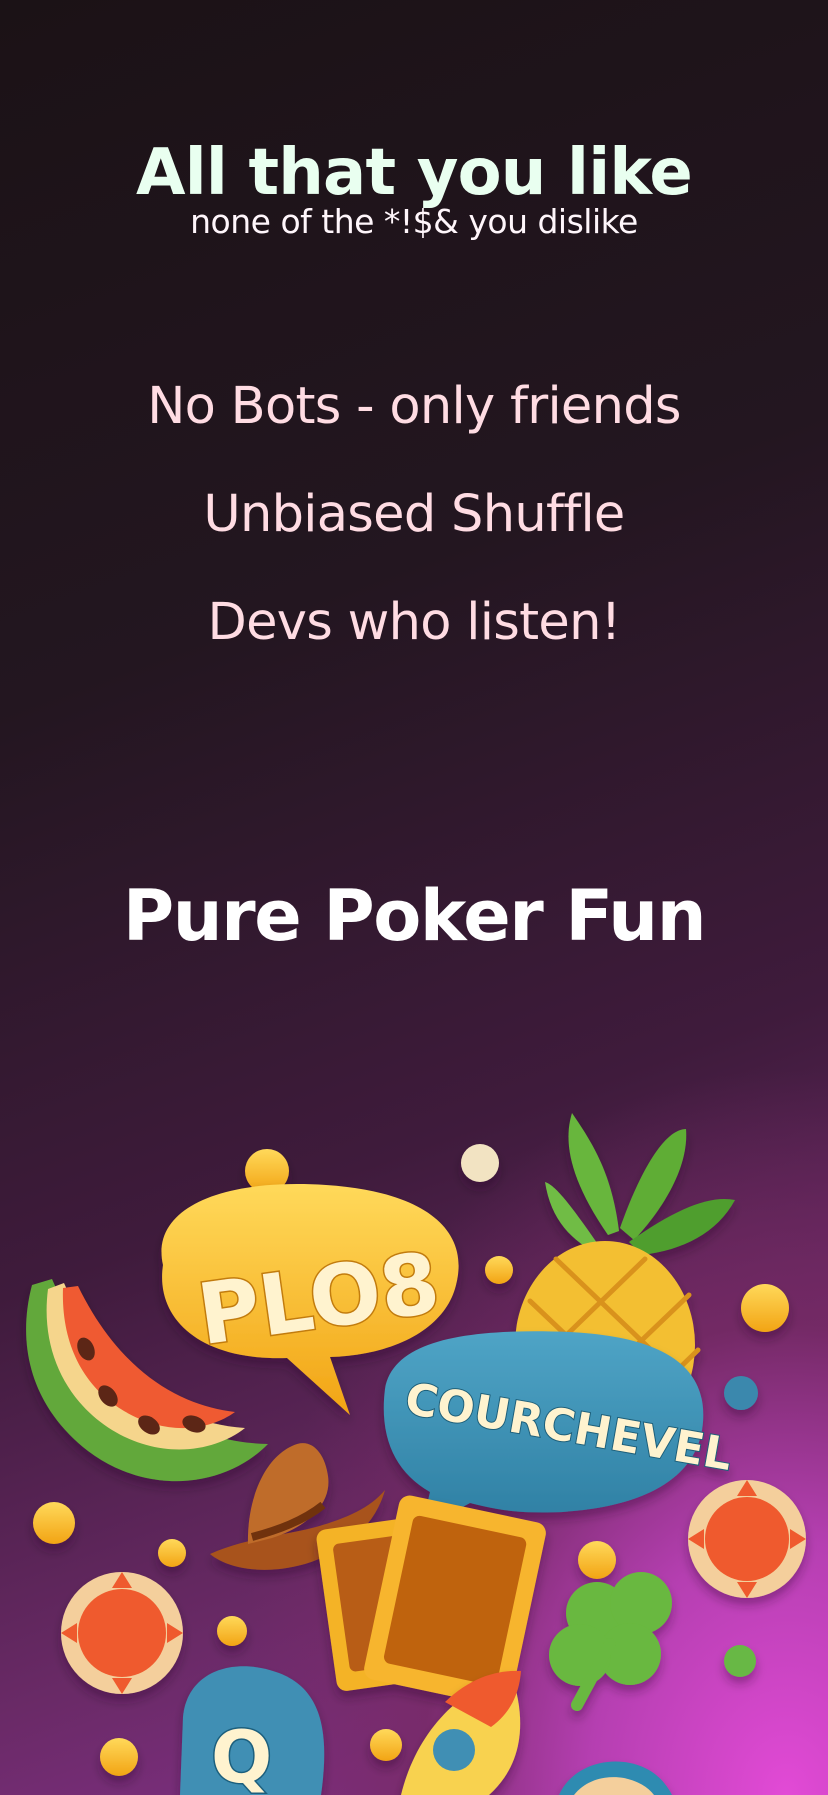  I want to click on feature-item-no-bots: No Bots - only friends, so click(414, 406).